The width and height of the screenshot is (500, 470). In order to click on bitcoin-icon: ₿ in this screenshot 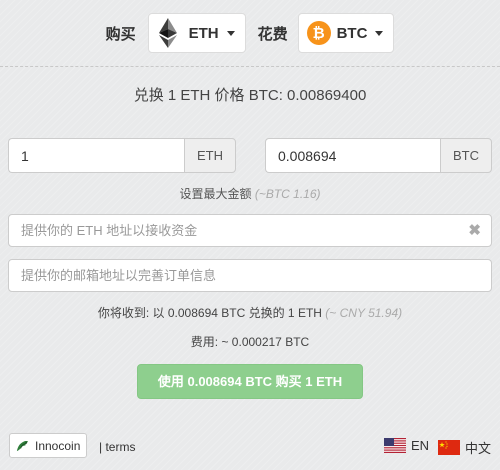, I will do `click(318, 33)`.